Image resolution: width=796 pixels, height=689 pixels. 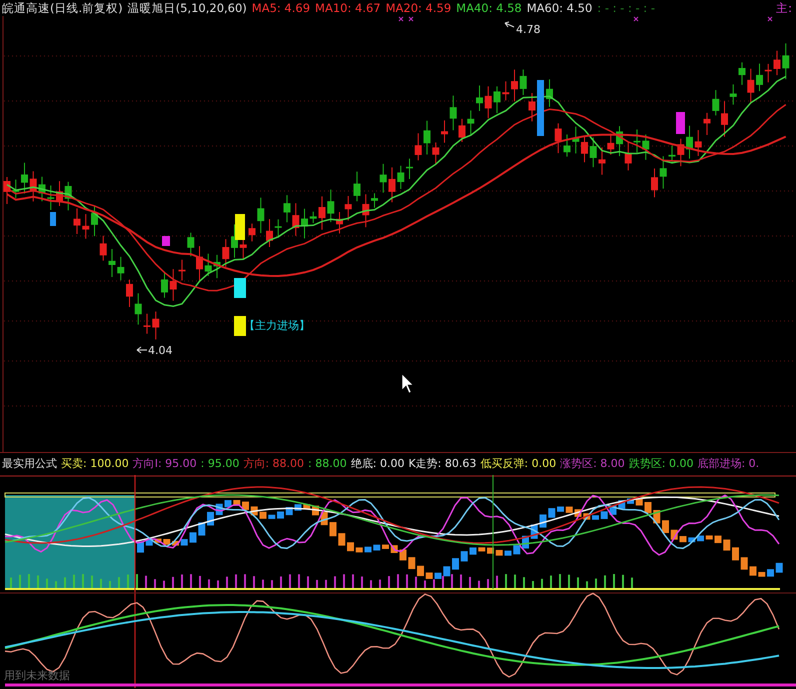 What do you see at coordinates (348, 8) in the screenshot?
I see `ma-value: MA10: 4.67` at bounding box center [348, 8].